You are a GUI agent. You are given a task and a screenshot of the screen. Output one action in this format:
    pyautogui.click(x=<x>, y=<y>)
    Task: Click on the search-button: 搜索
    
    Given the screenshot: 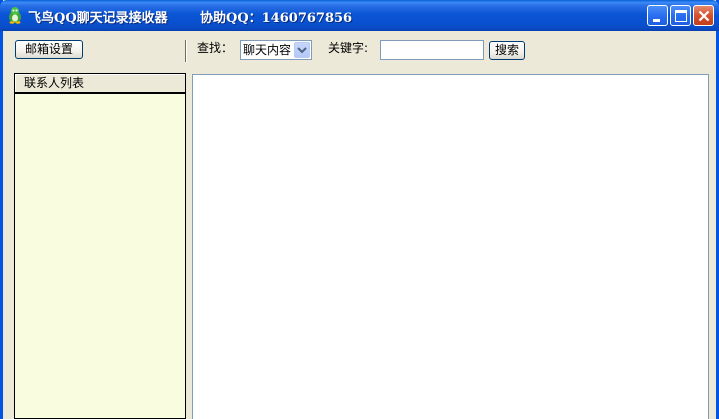 What is the action you would take?
    pyautogui.click(x=507, y=50)
    